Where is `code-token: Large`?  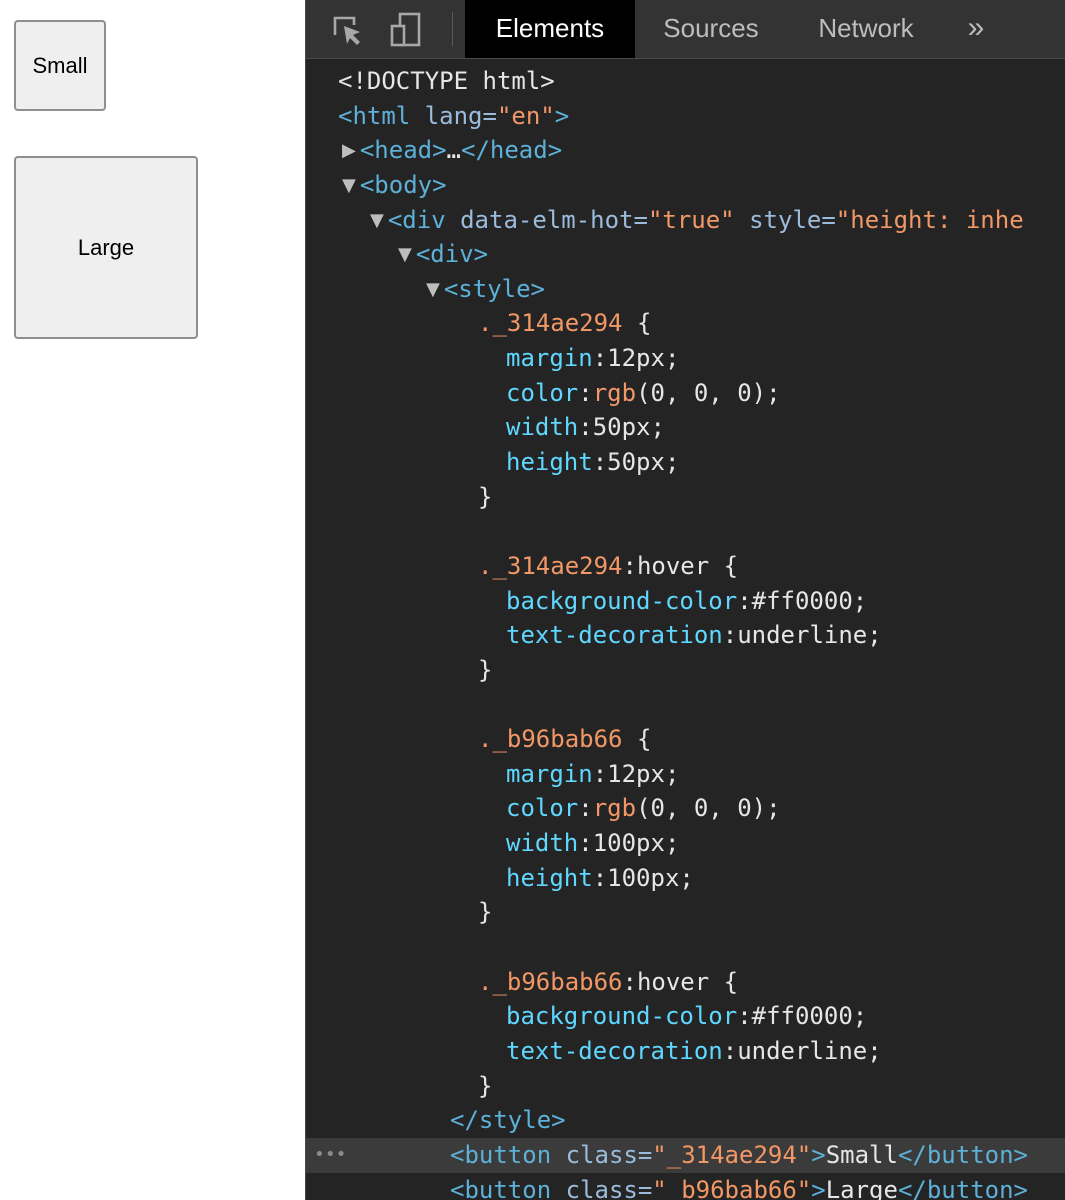
code-token: Large is located at coordinates (861, 1187).